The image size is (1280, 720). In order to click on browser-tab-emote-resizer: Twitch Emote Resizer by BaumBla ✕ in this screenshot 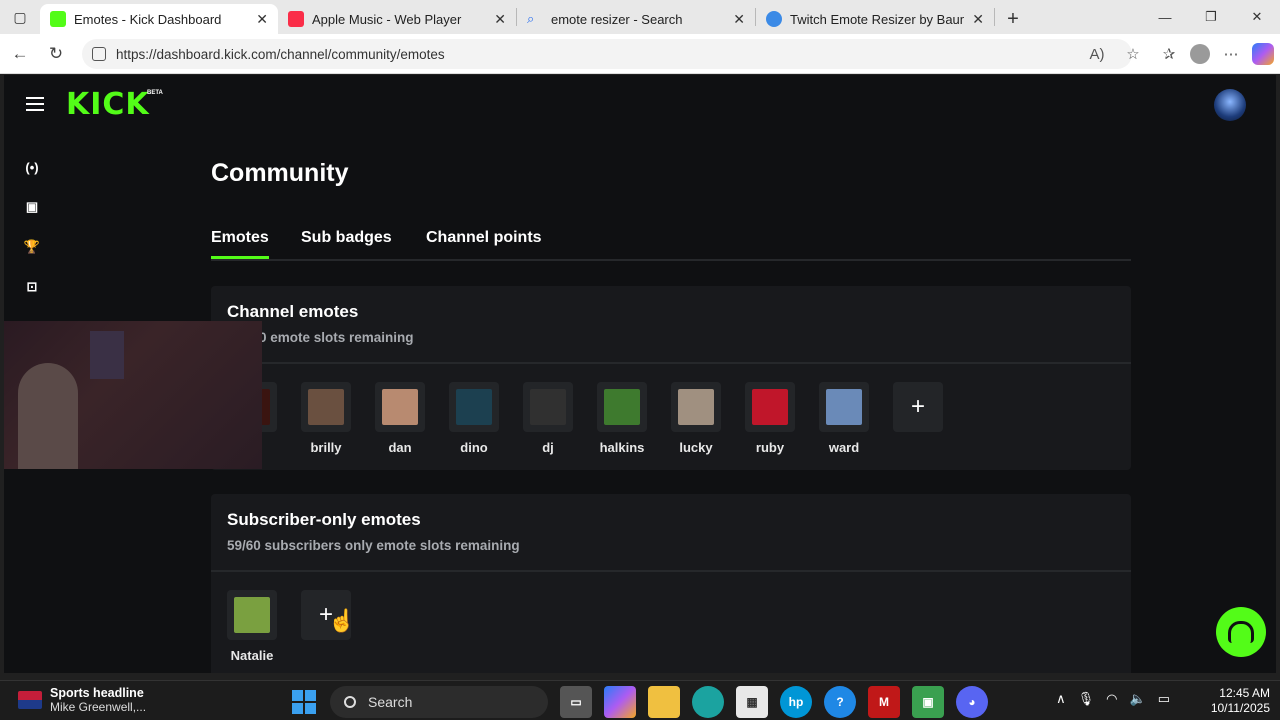, I will do `click(875, 19)`.